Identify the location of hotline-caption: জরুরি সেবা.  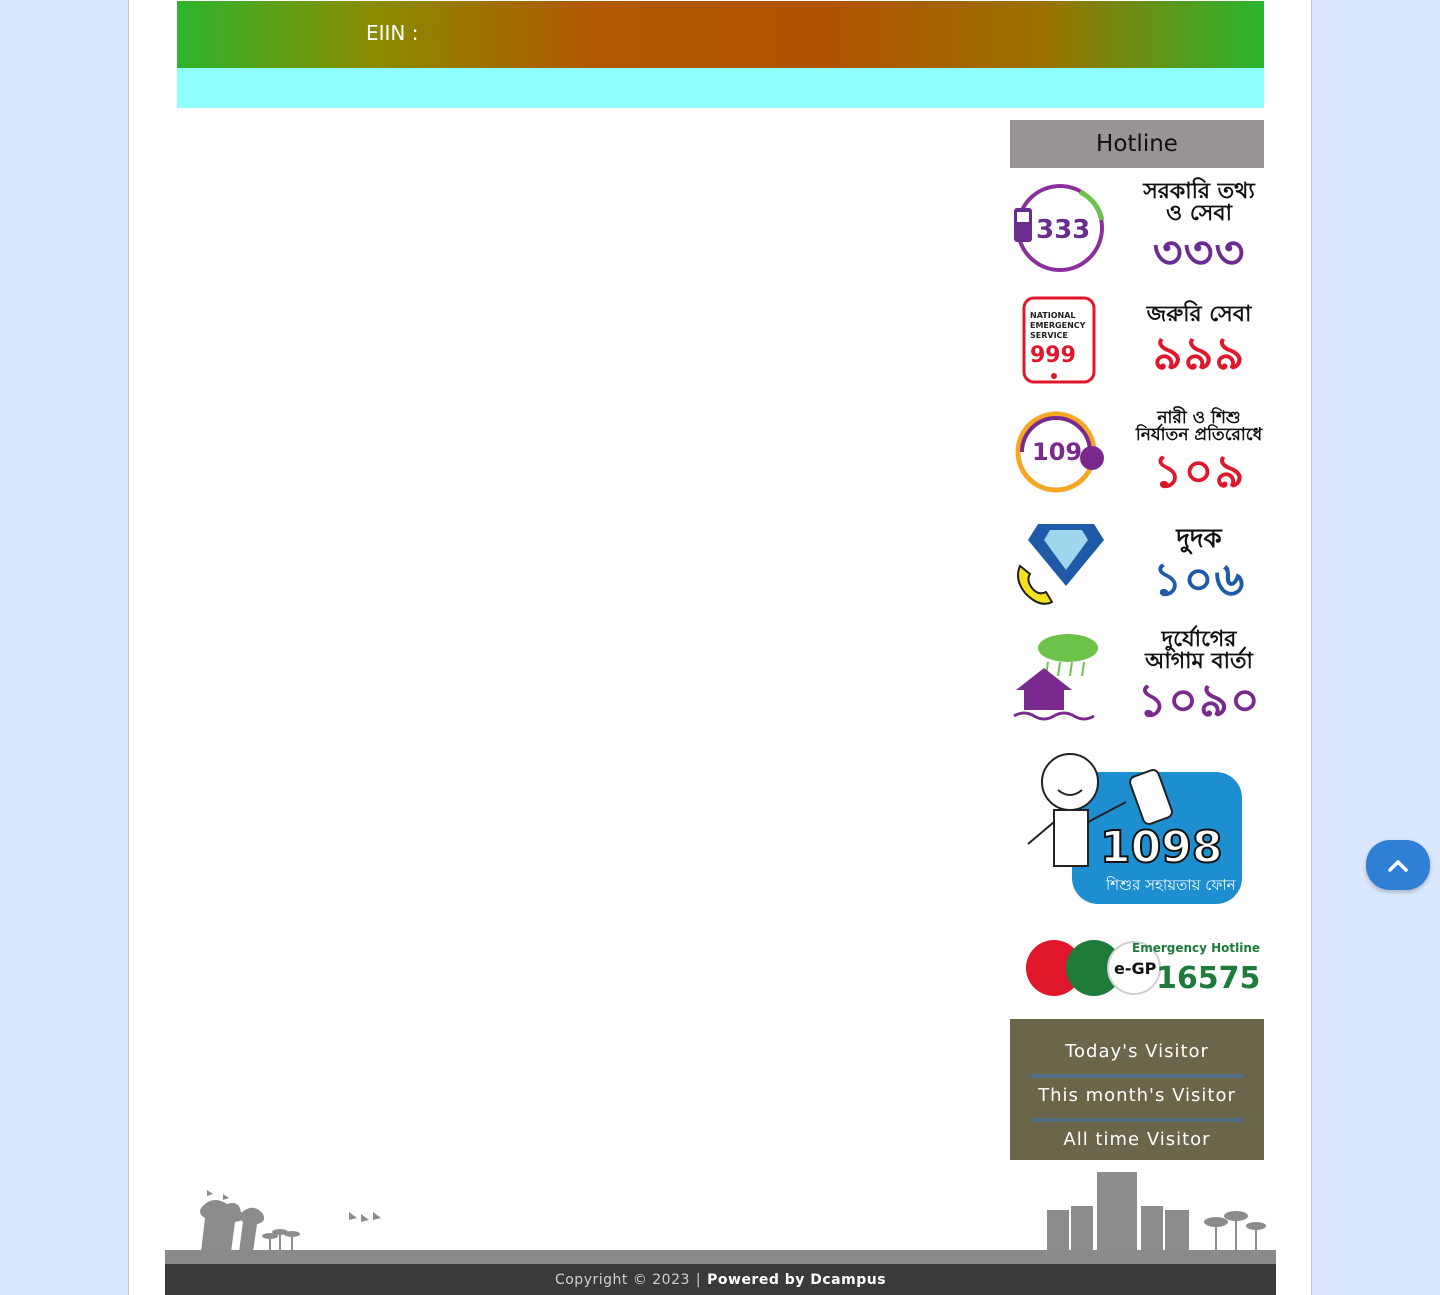
(1199, 314).